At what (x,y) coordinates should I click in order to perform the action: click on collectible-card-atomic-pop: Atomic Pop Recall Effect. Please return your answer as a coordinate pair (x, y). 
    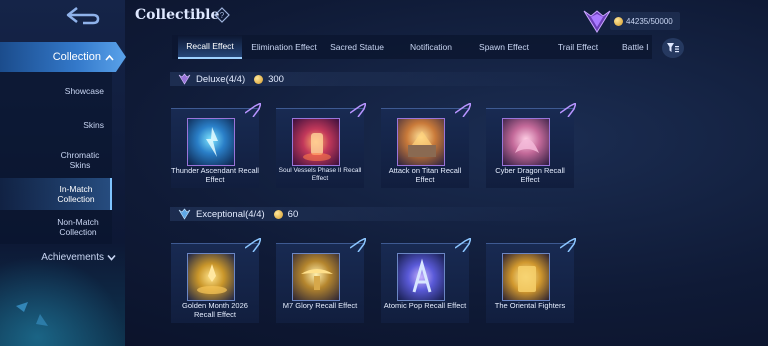
    Looking at the image, I should click on (426, 280).